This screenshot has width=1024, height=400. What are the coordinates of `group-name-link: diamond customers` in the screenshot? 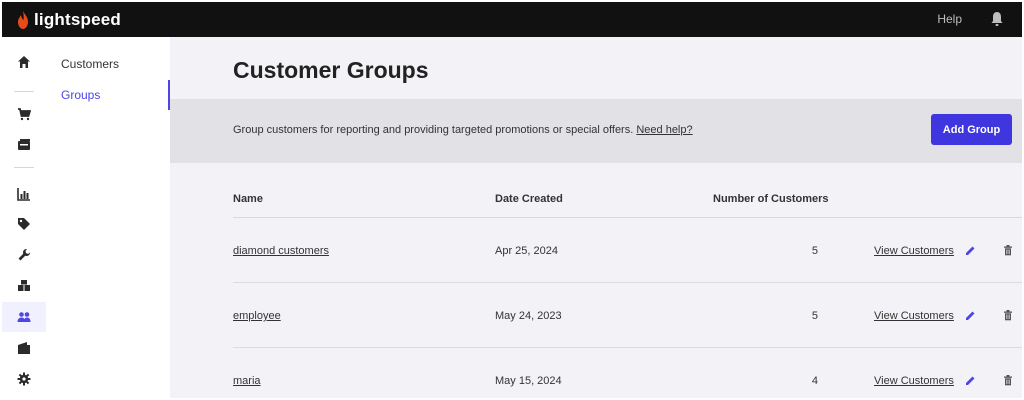 It's located at (281, 251).